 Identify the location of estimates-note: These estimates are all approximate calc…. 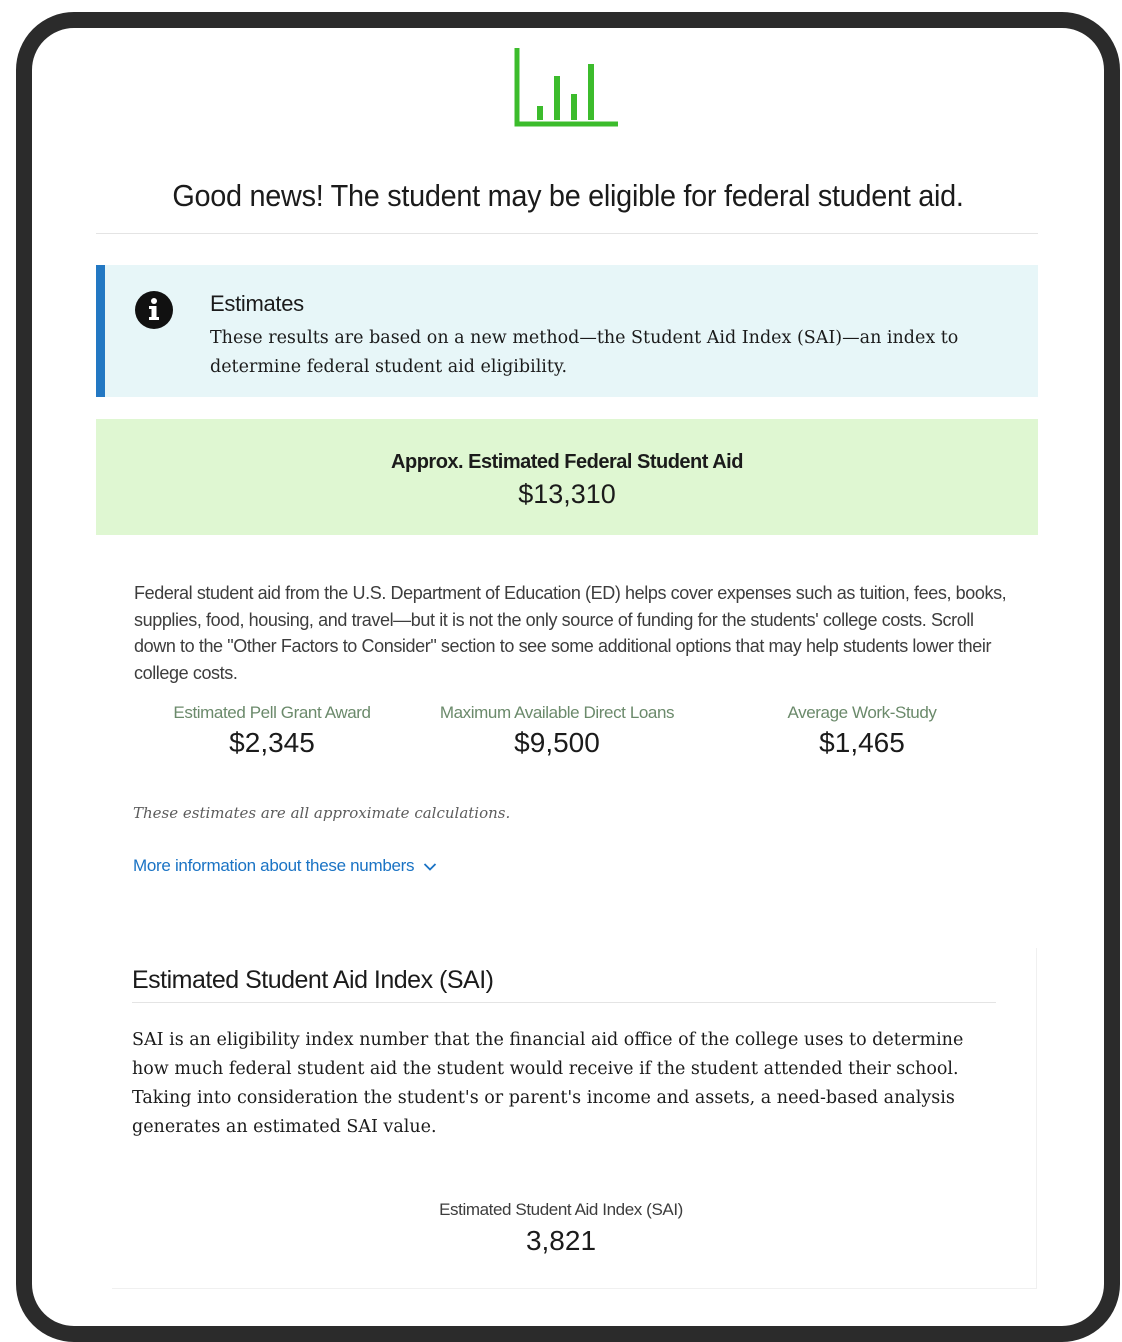
(322, 813).